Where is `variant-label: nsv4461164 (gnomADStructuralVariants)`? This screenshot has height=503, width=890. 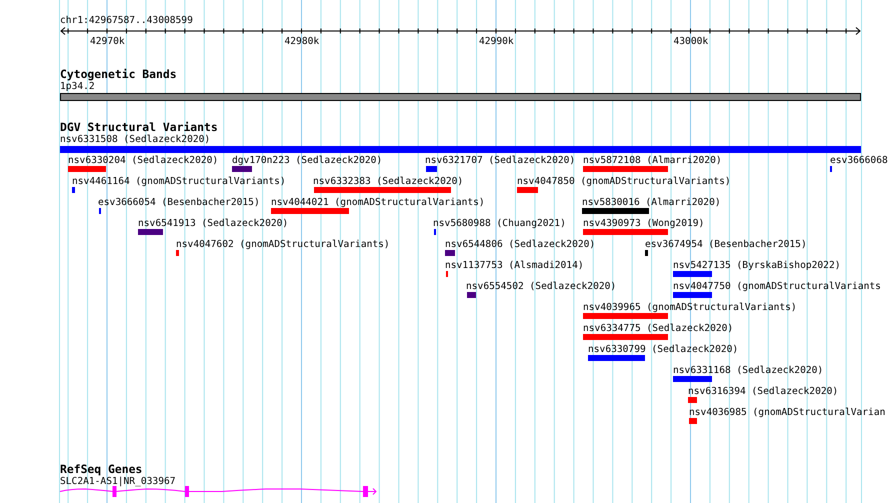
variant-label: nsv4461164 (gnomADStructuralVariants) is located at coordinates (179, 181).